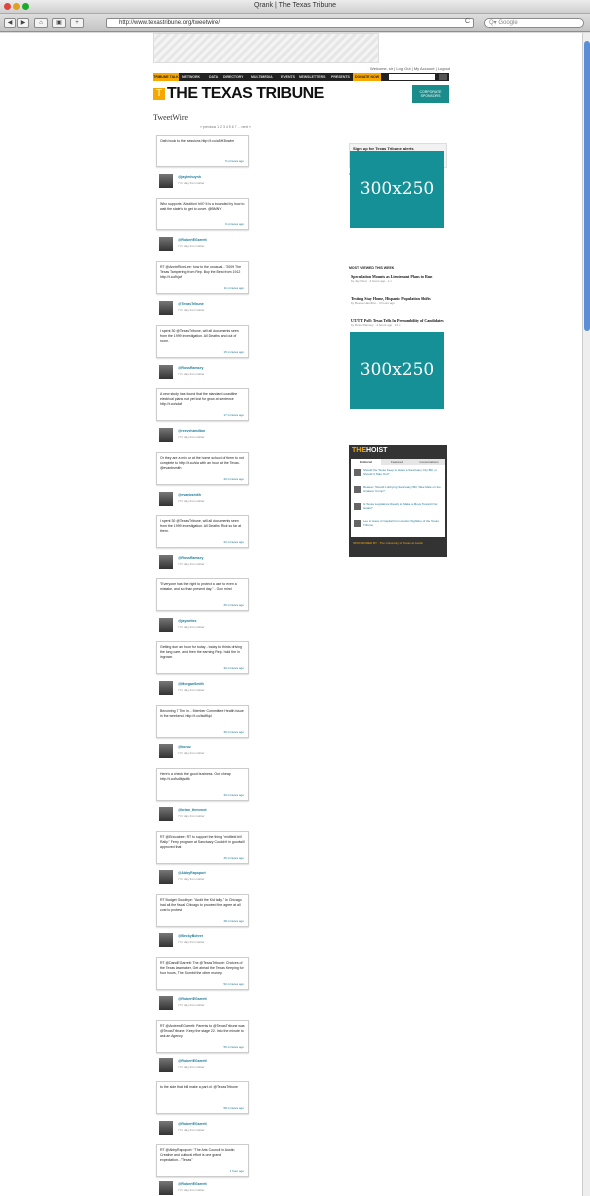  I want to click on nav-item-tribune-talk: TRIBUNE TALK, so click(166, 77).